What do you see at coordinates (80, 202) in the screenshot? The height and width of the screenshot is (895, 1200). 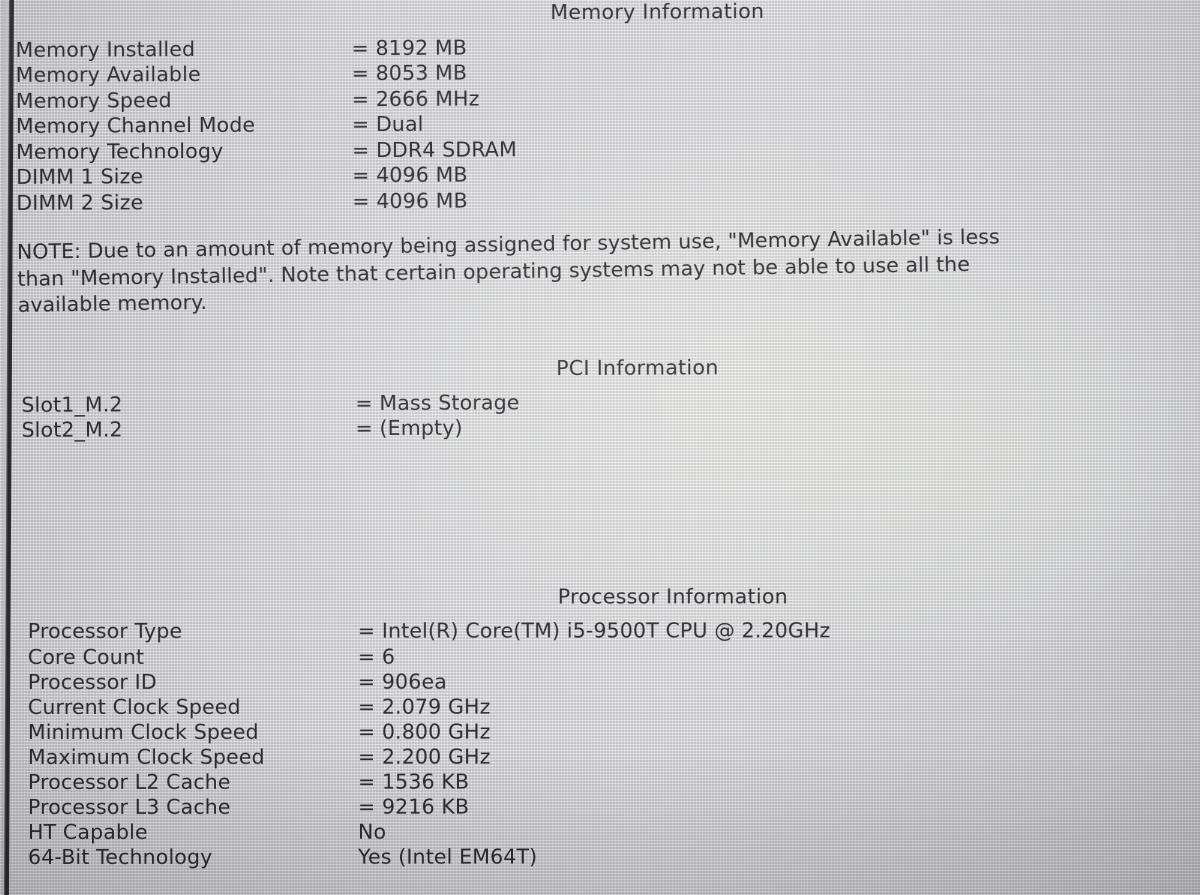 I see `row-label: DIMM 2 Size` at bounding box center [80, 202].